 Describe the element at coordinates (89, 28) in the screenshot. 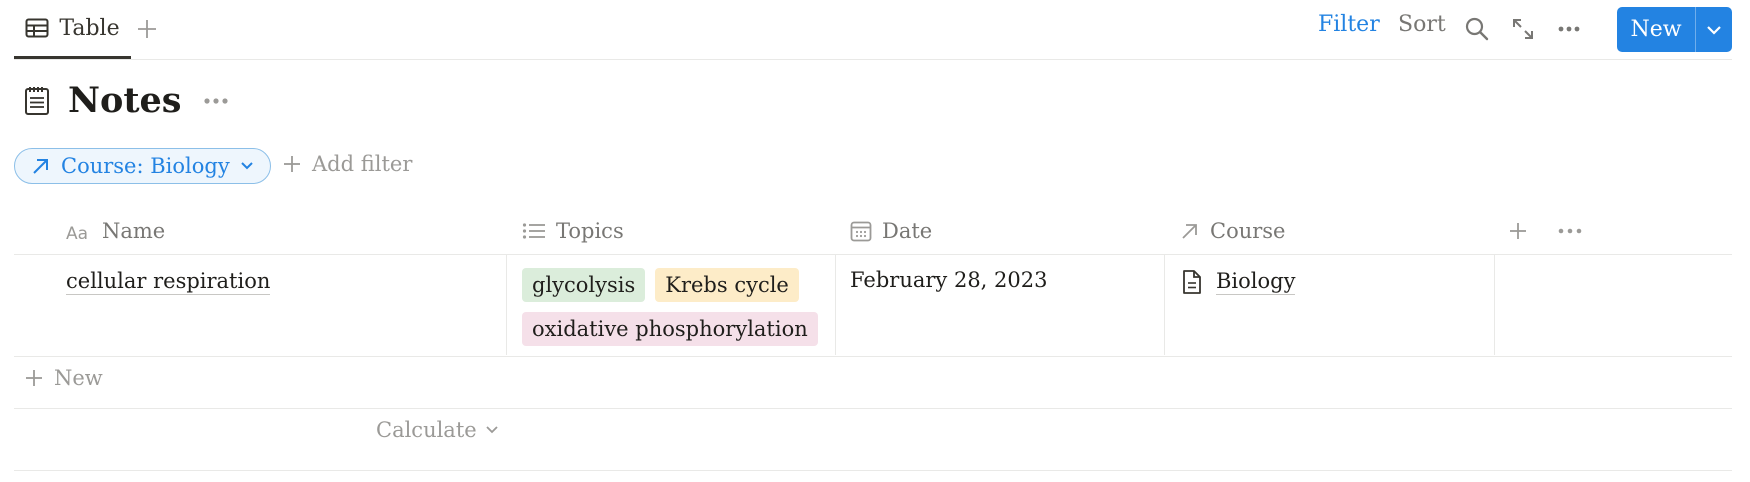

I see `view-tab-label: Table` at that location.